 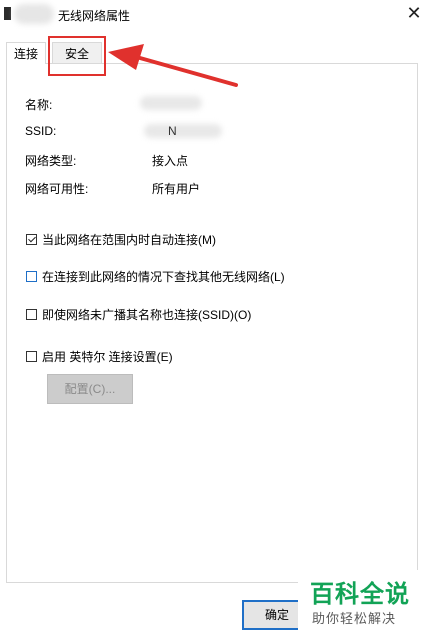 What do you see at coordinates (31, 276) in the screenshot?
I see `look-for-other-networks-checkbox` at bounding box center [31, 276].